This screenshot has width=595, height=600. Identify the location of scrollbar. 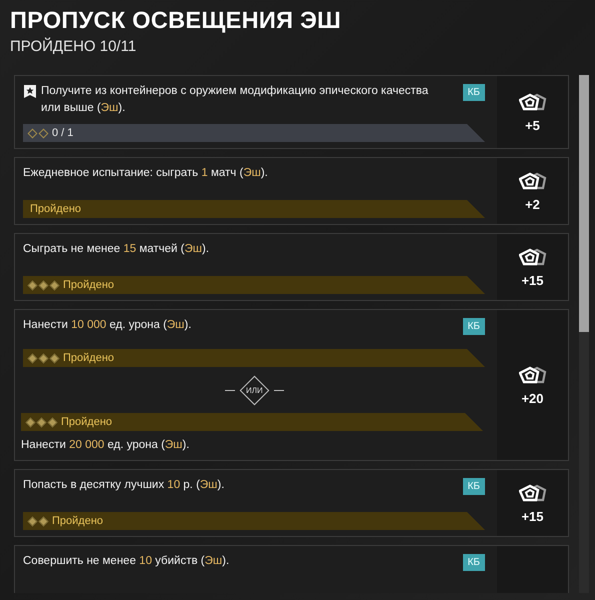
(584, 334).